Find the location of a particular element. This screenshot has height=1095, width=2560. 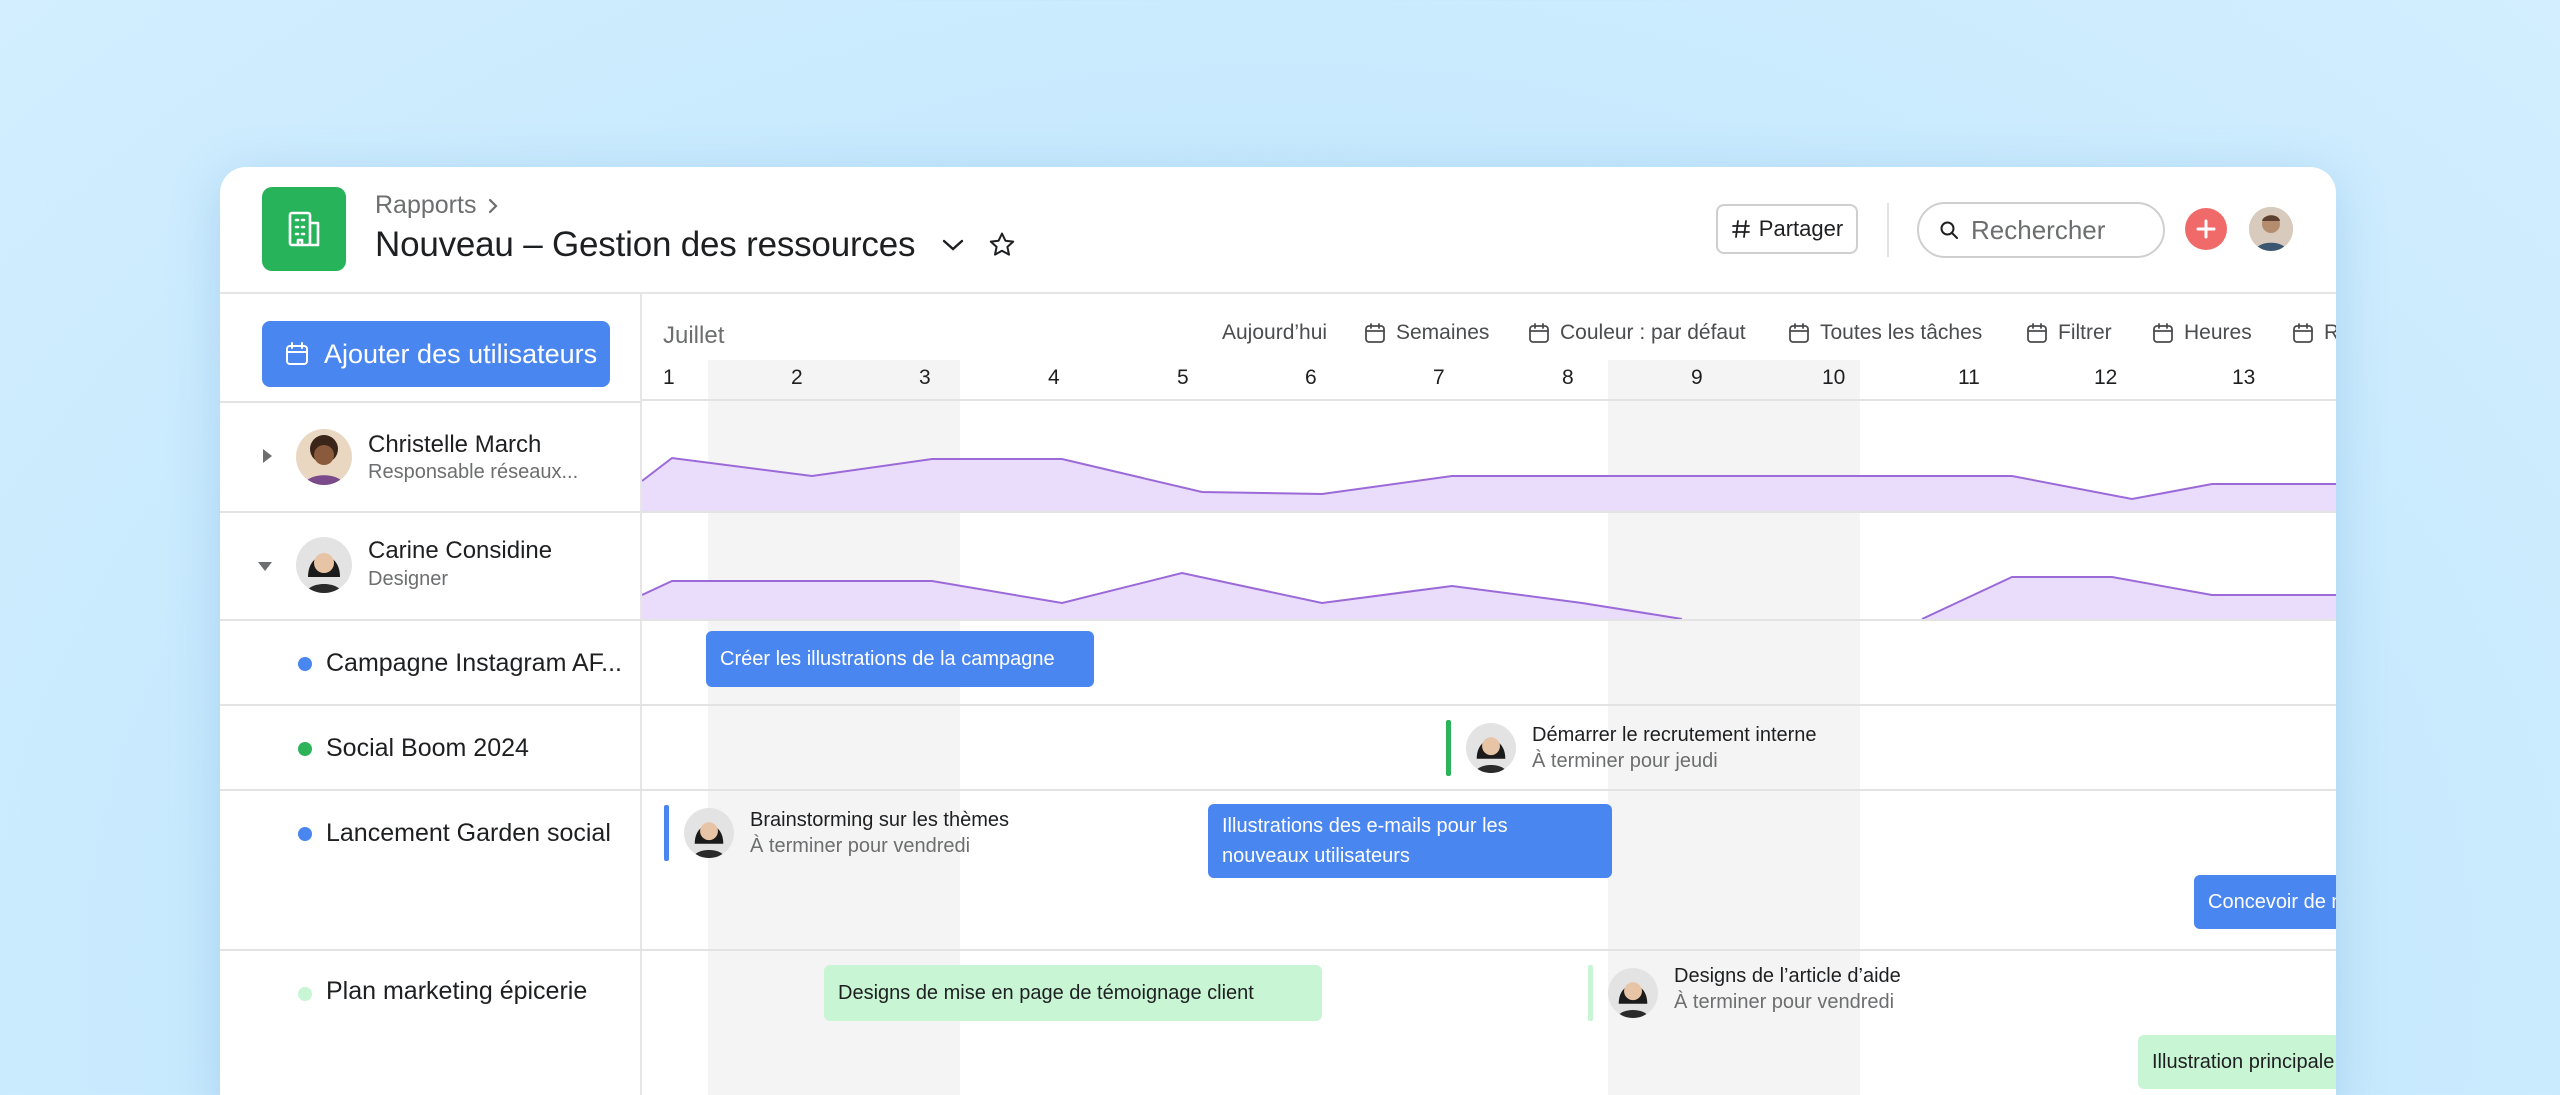

caret-down-icon is located at coordinates (265, 566).